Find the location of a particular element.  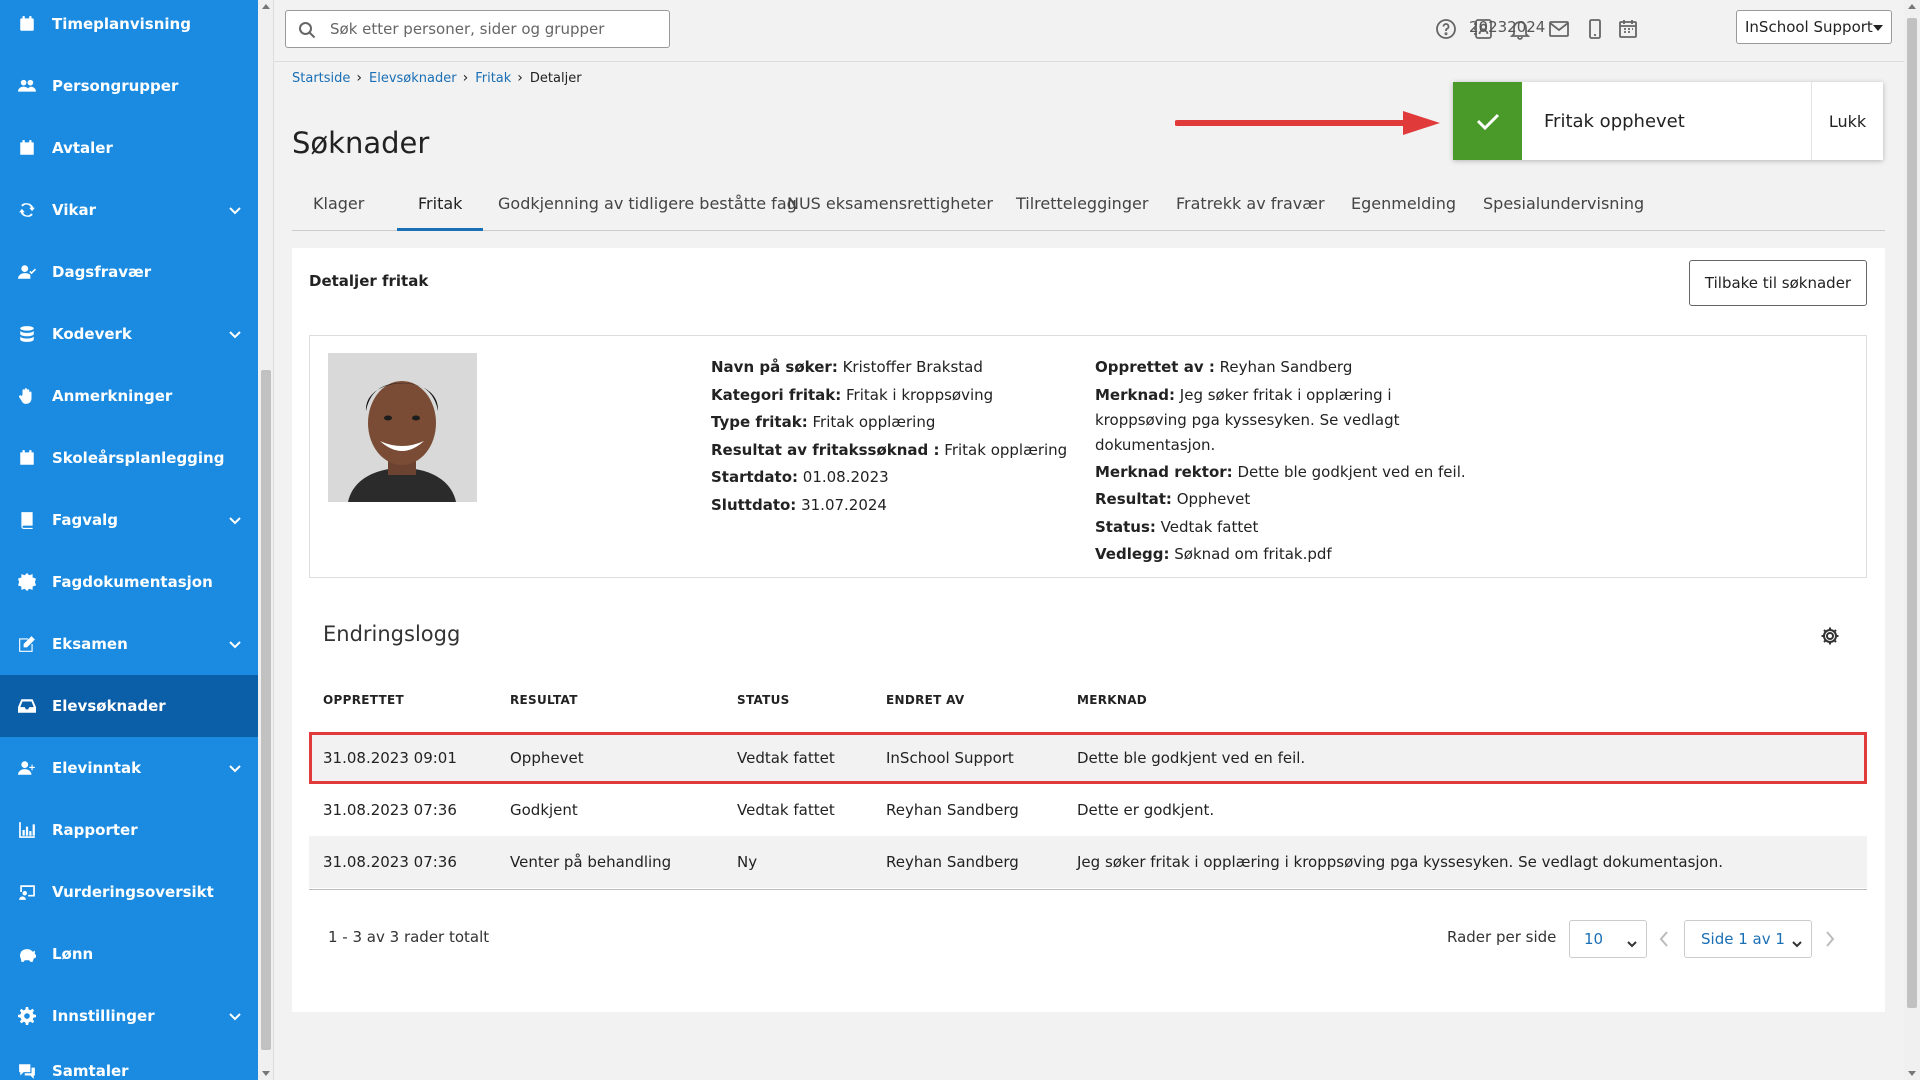

back-to-applications-button: Tilbake til søknader is located at coordinates (1778, 283).